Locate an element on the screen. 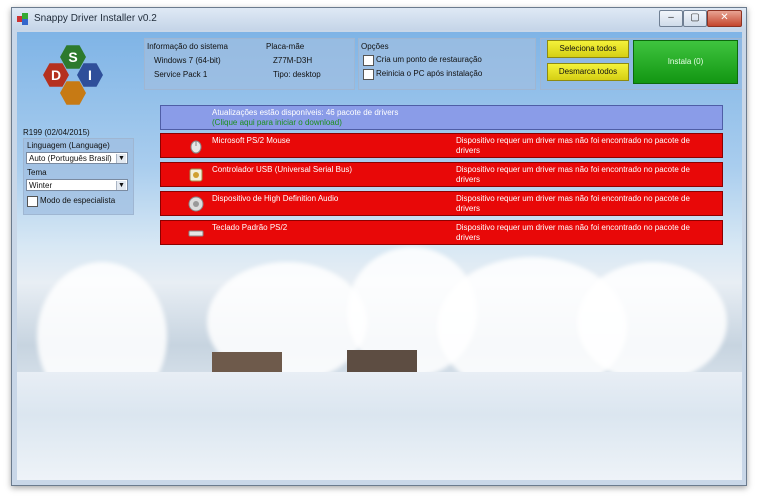 This screenshot has height=500, width=760. board-value: Z77M-D3H is located at coordinates (293, 60).